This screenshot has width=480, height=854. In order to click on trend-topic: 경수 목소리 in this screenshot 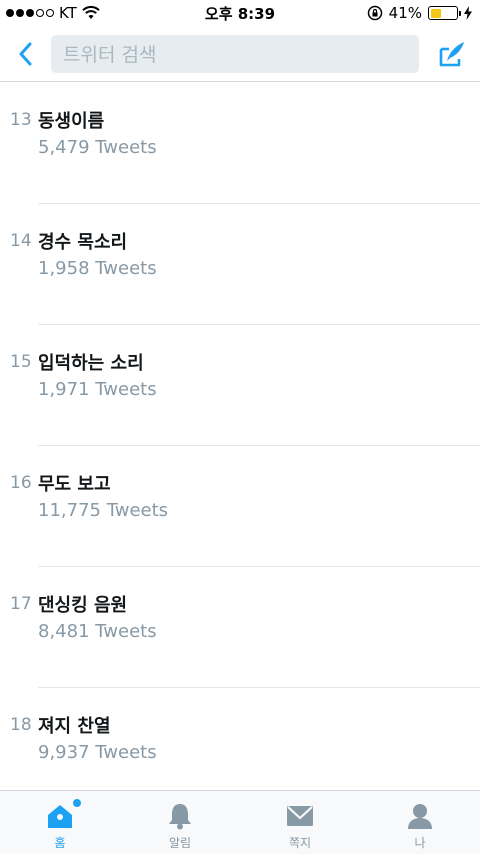, I will do `click(82, 241)`.